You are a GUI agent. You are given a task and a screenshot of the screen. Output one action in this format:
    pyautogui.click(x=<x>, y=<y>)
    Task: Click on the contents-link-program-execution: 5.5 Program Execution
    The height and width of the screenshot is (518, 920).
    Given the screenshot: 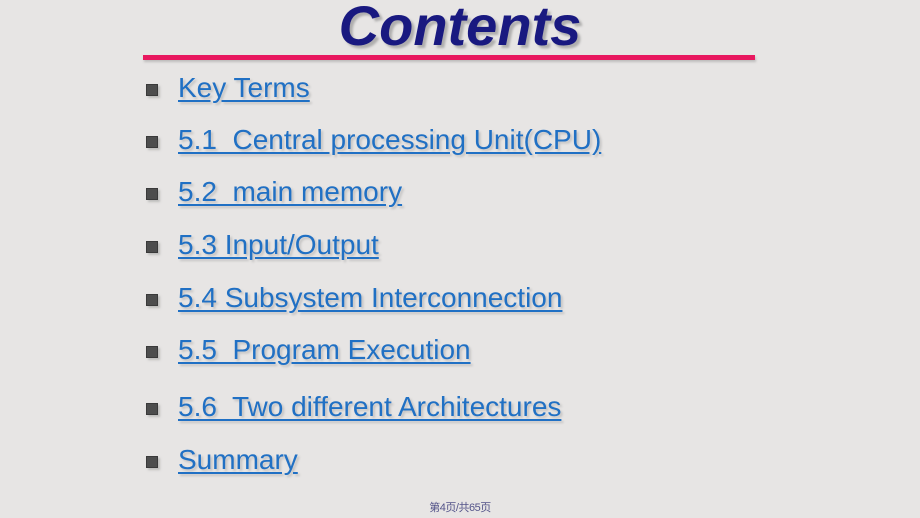 What is the action you would take?
    pyautogui.click(x=324, y=350)
    